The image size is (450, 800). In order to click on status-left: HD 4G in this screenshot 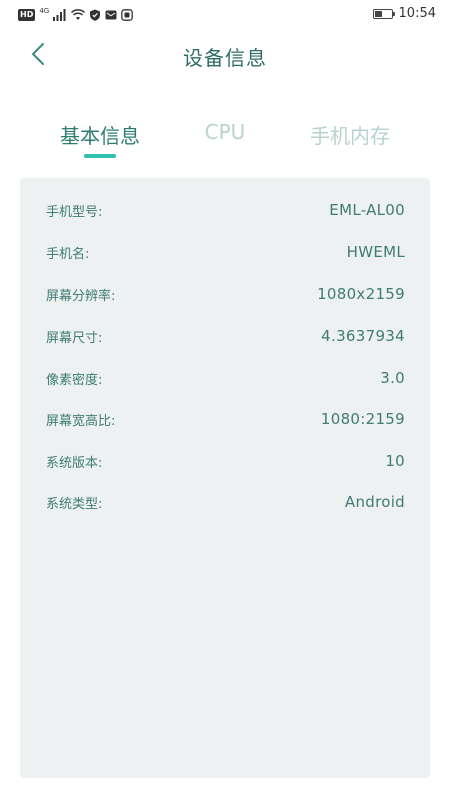, I will do `click(76, 14)`.